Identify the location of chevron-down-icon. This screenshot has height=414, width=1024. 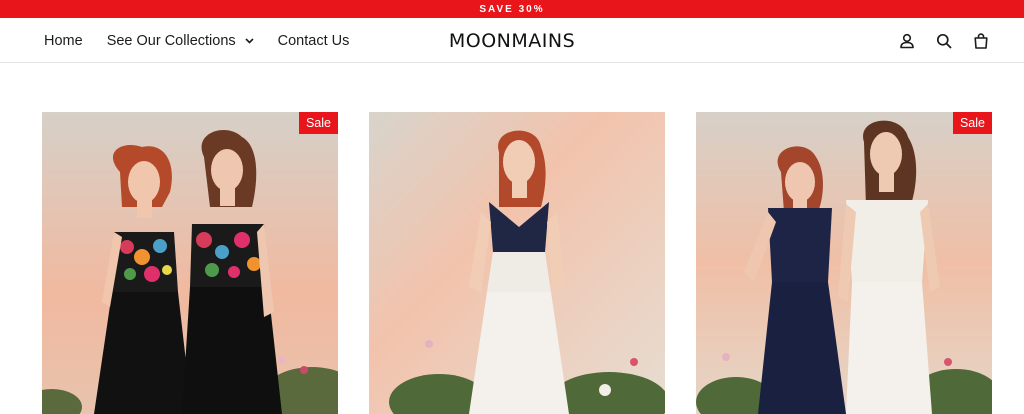
(249, 40).